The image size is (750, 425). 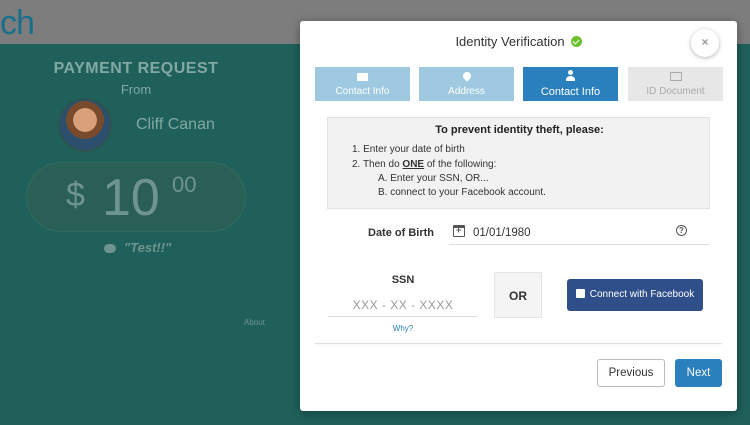 What do you see at coordinates (460, 164) in the screenshot?
I see `instruction-step-2-suffix: of the following:` at bounding box center [460, 164].